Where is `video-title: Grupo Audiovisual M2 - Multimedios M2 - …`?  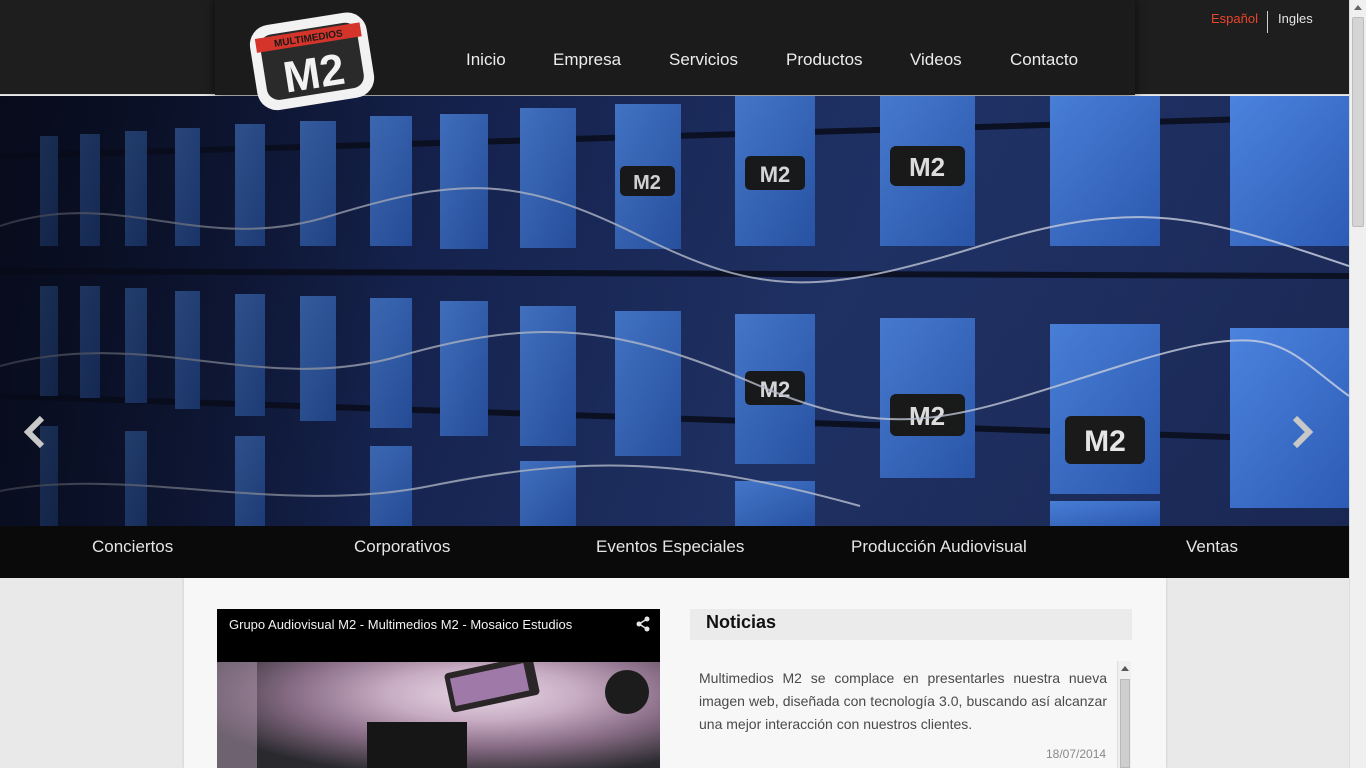 video-title: Grupo Audiovisual M2 - Multimedios M2 - … is located at coordinates (400, 624).